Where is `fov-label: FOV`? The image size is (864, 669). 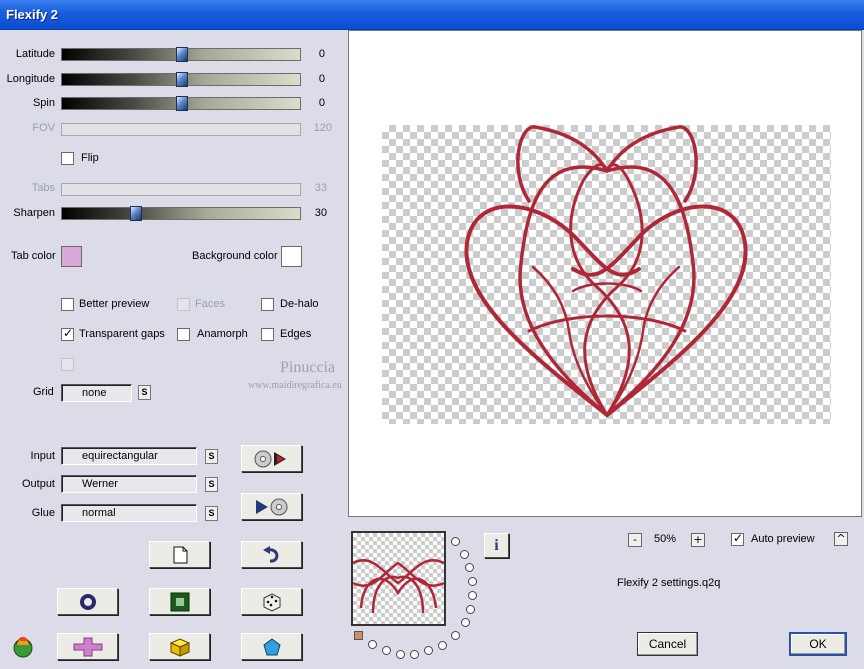 fov-label: FOV is located at coordinates (43, 128).